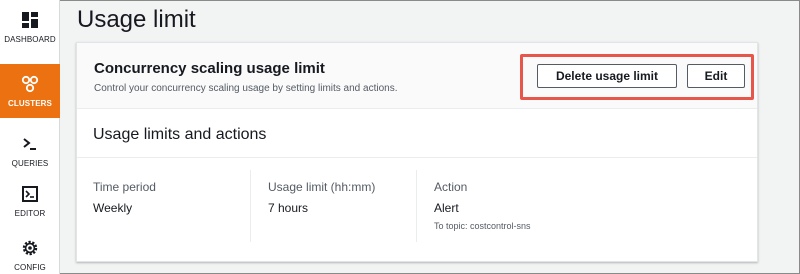  I want to click on sidebar-item-label: QUERIES, so click(30, 163).